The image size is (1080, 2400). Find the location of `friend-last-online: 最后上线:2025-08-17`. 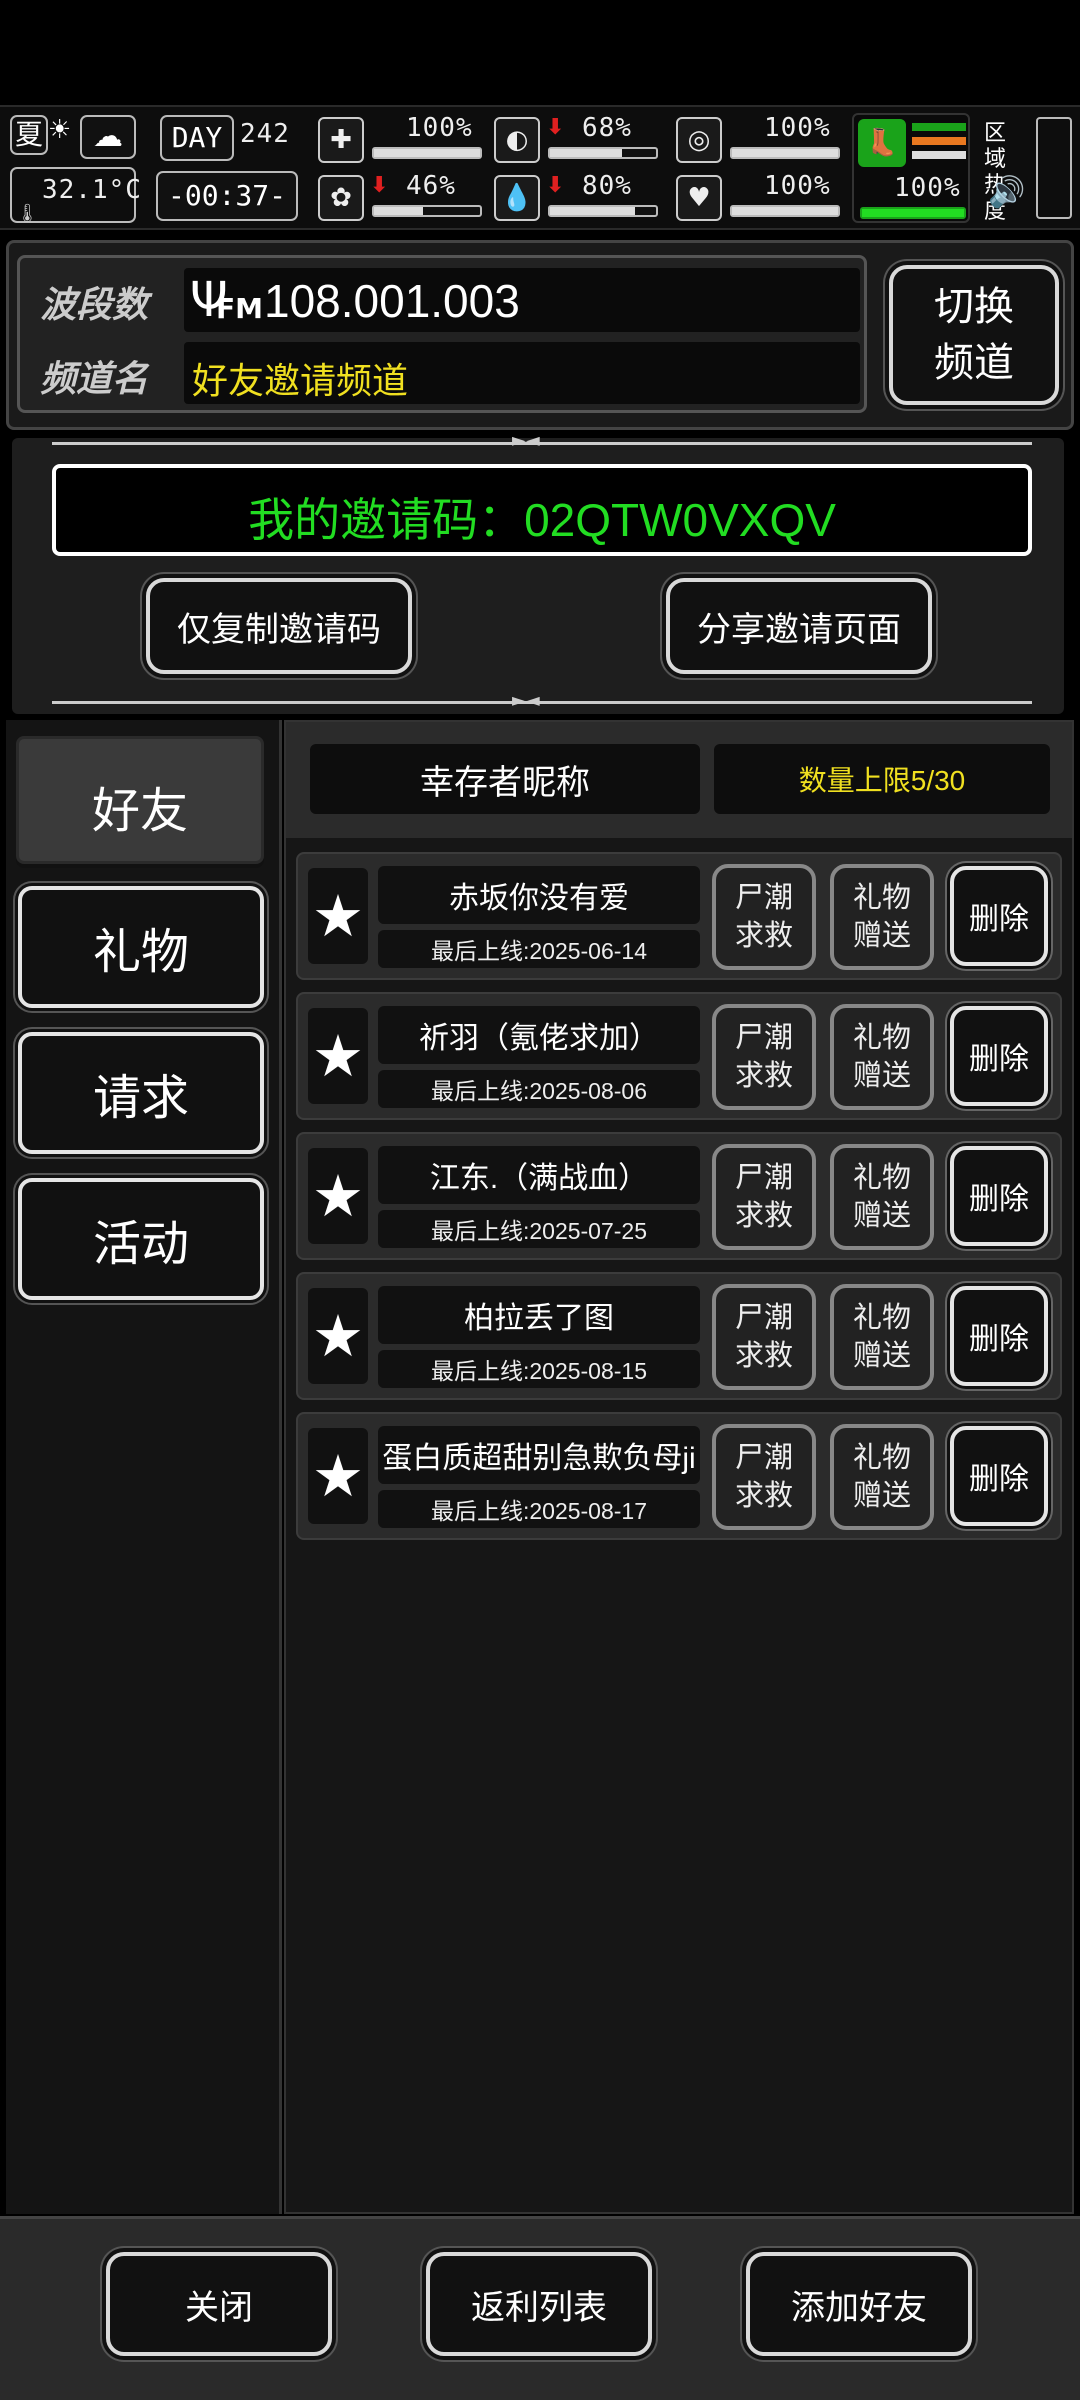

friend-last-online: 最后上线:2025-08-17 is located at coordinates (539, 1509).